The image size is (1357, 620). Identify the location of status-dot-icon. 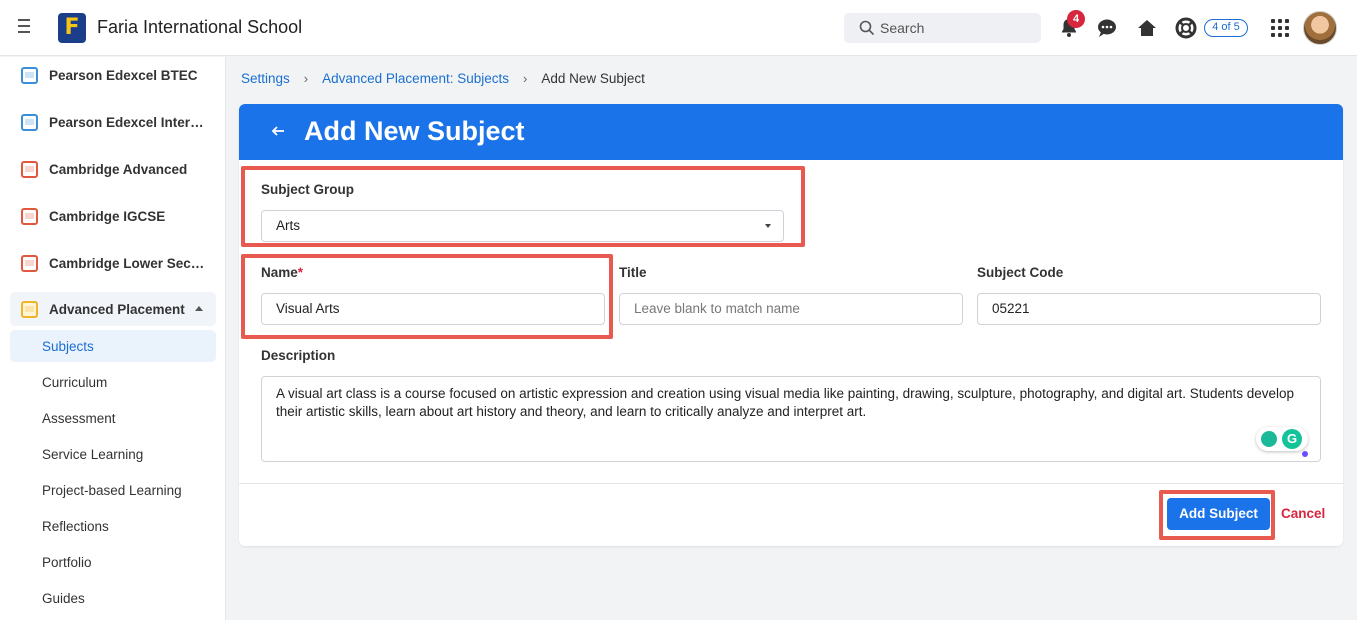
(1305, 454).